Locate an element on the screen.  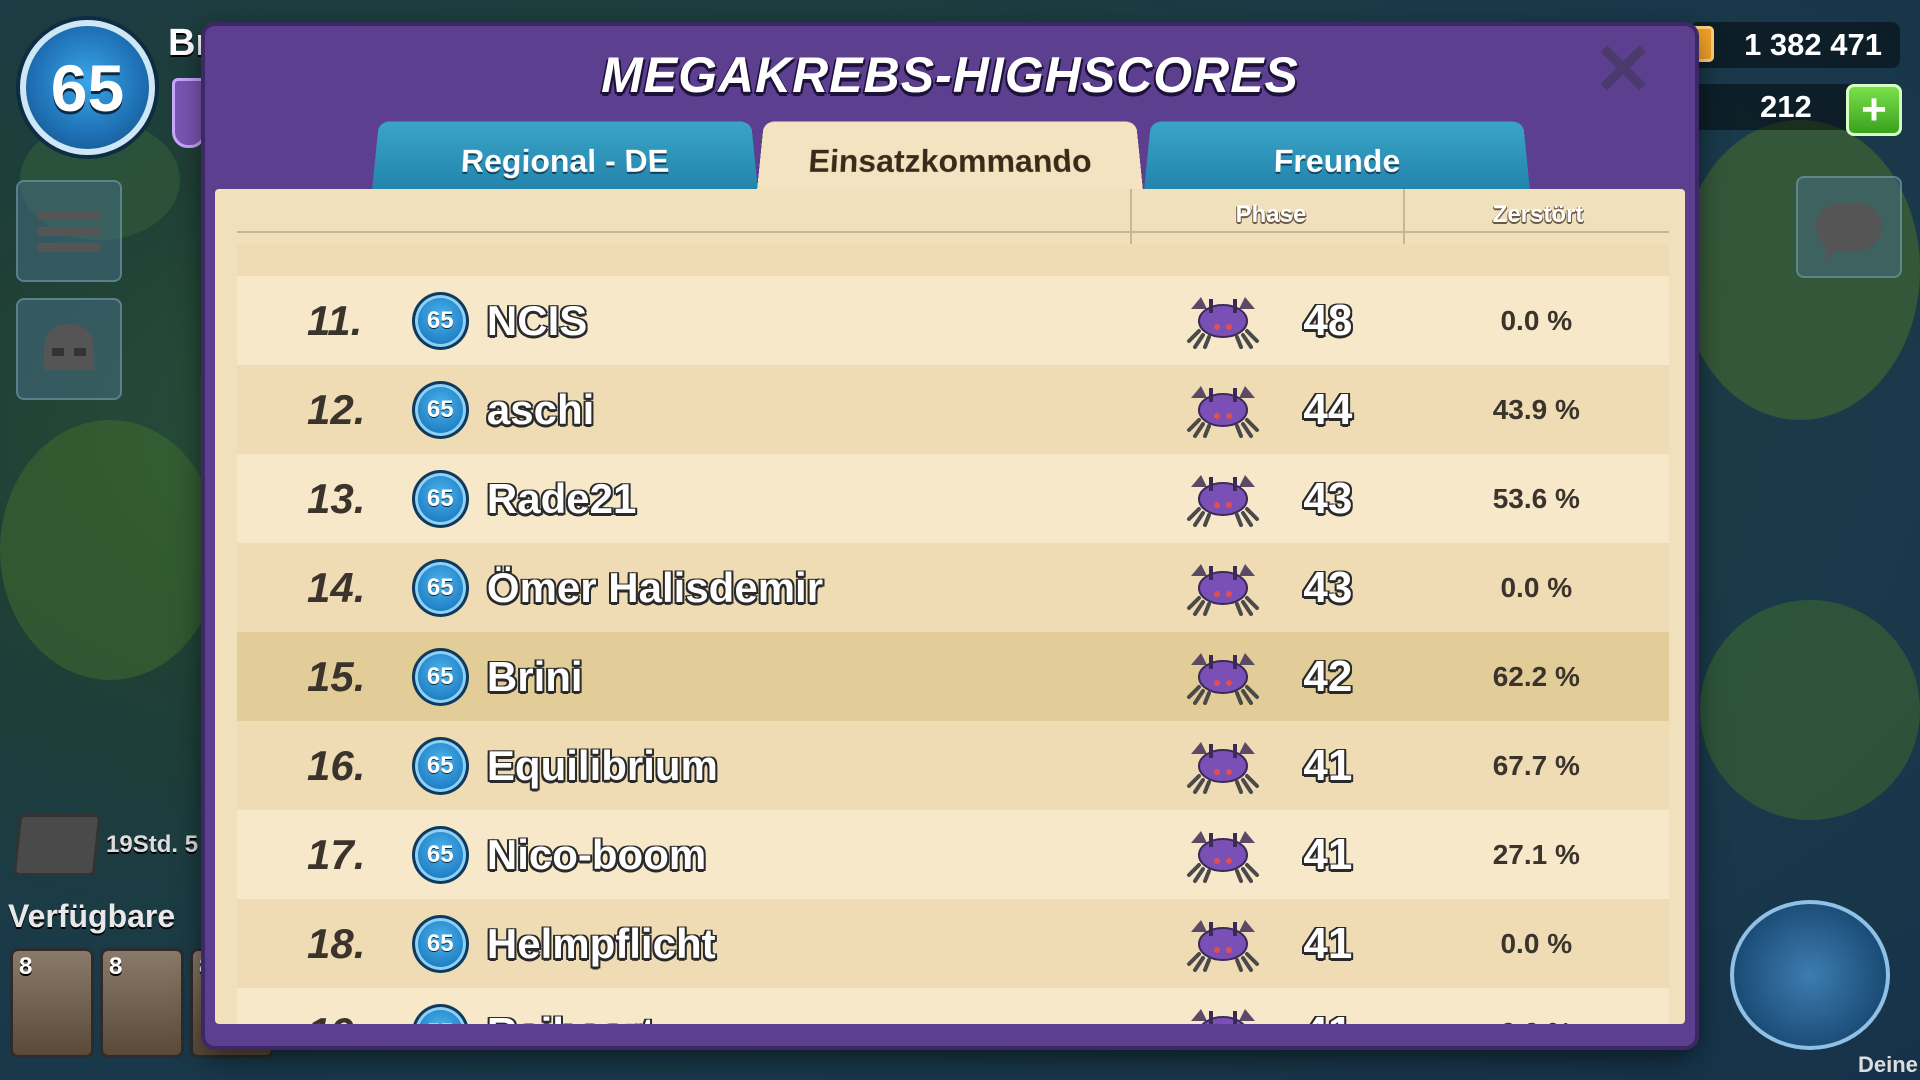
player-name: Brini is located at coordinates (810, 677).